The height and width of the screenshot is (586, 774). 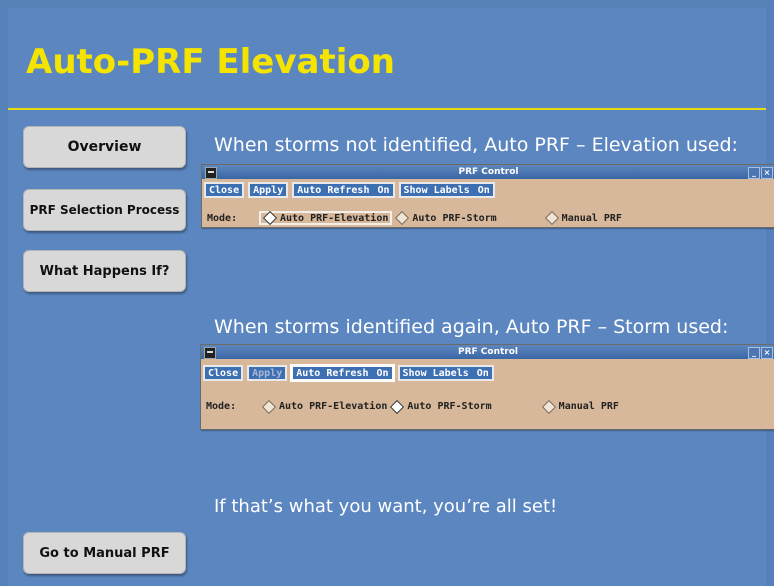 What do you see at coordinates (386, 506) in the screenshot?
I see `footer-message: If that’s what you want, you’re all set!` at bounding box center [386, 506].